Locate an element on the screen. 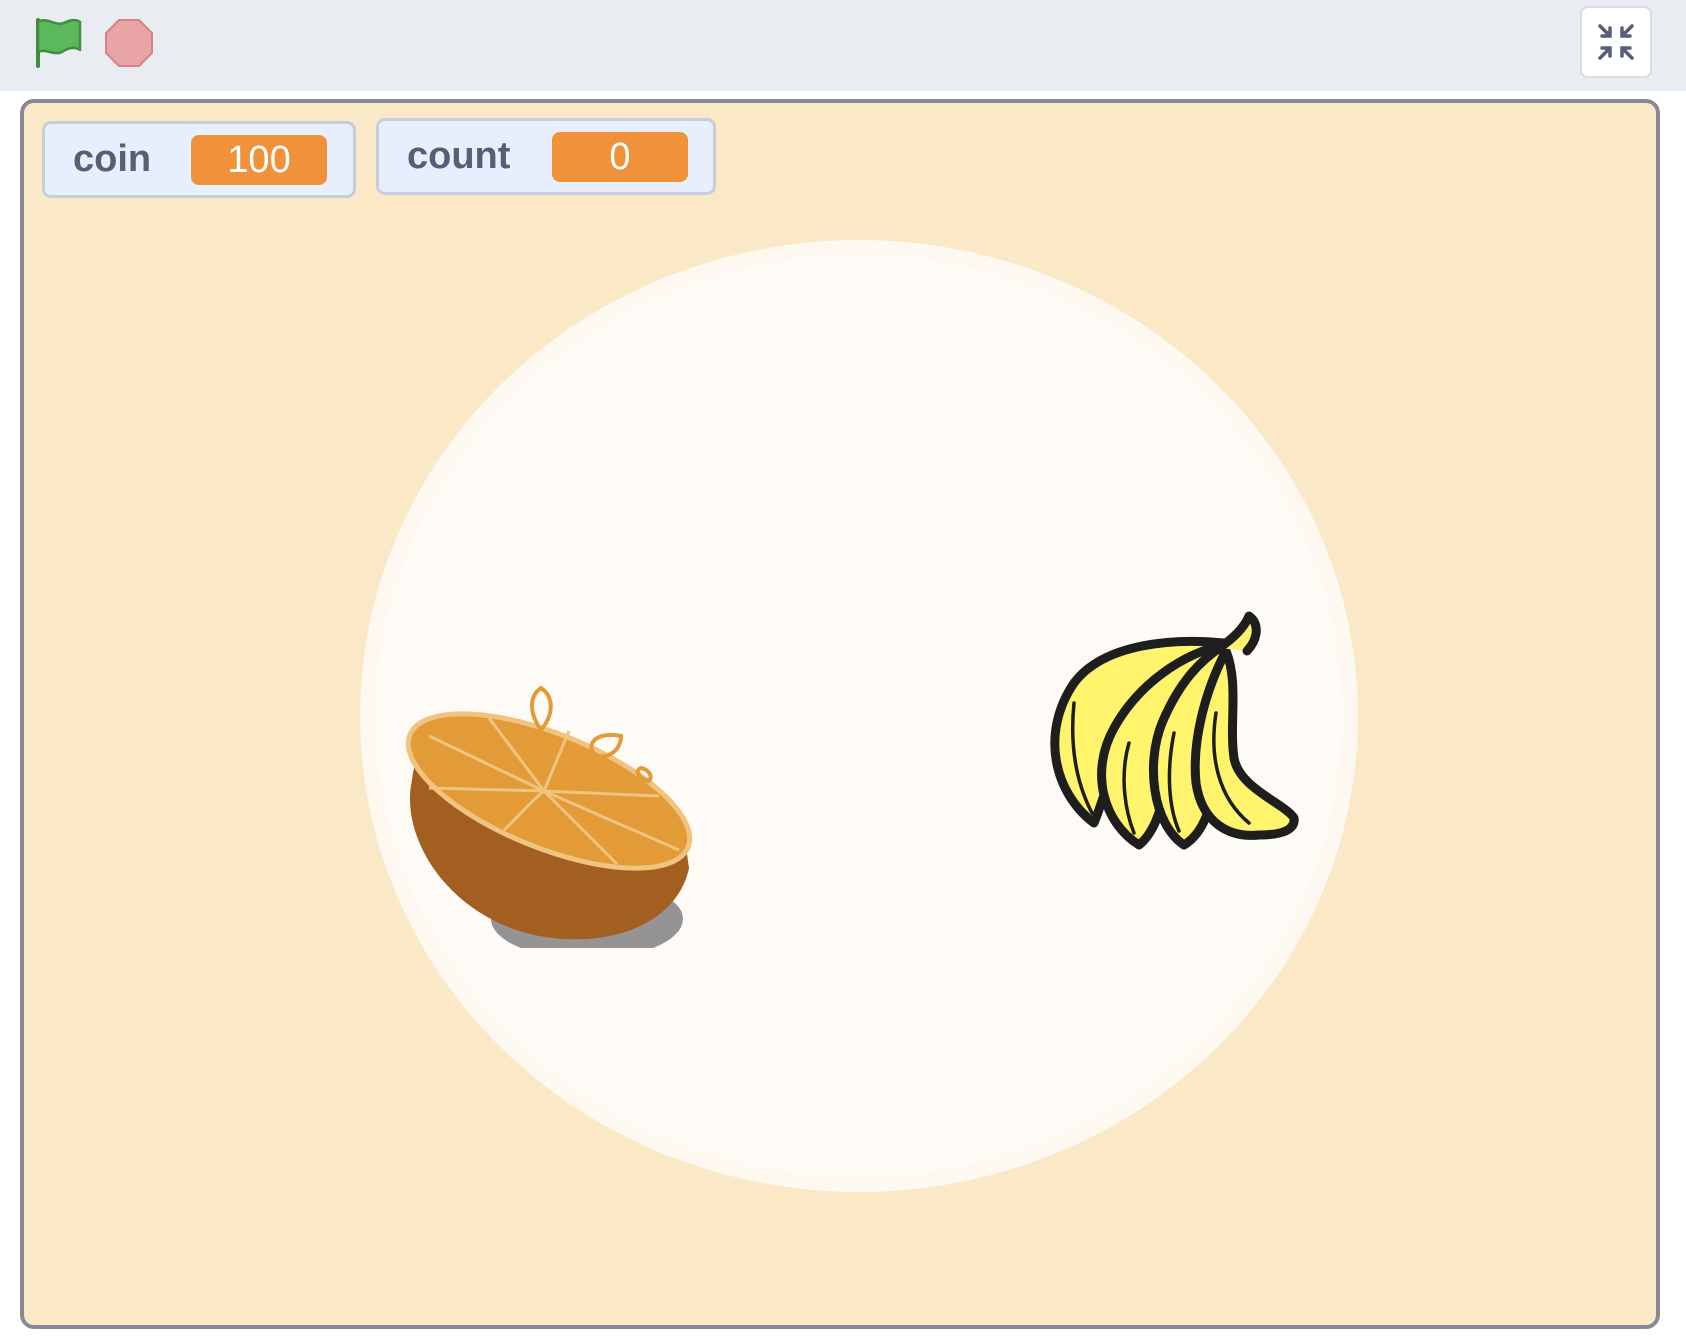  variable-monitor-count: count 0 is located at coordinates (546, 156).